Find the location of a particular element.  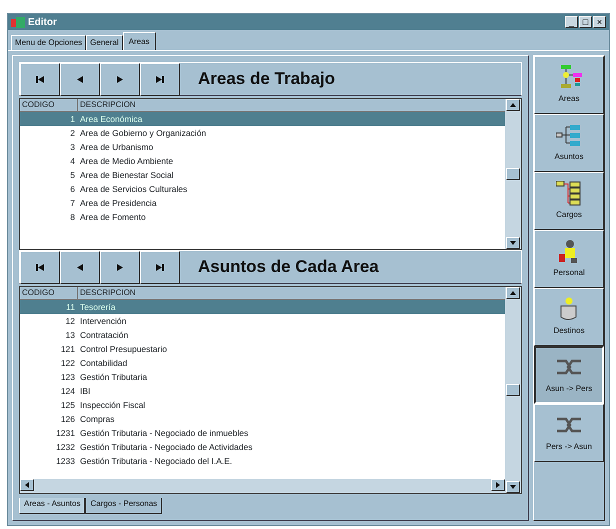

table-row: 4 Area de Medio Ambiente is located at coordinates (262, 161).